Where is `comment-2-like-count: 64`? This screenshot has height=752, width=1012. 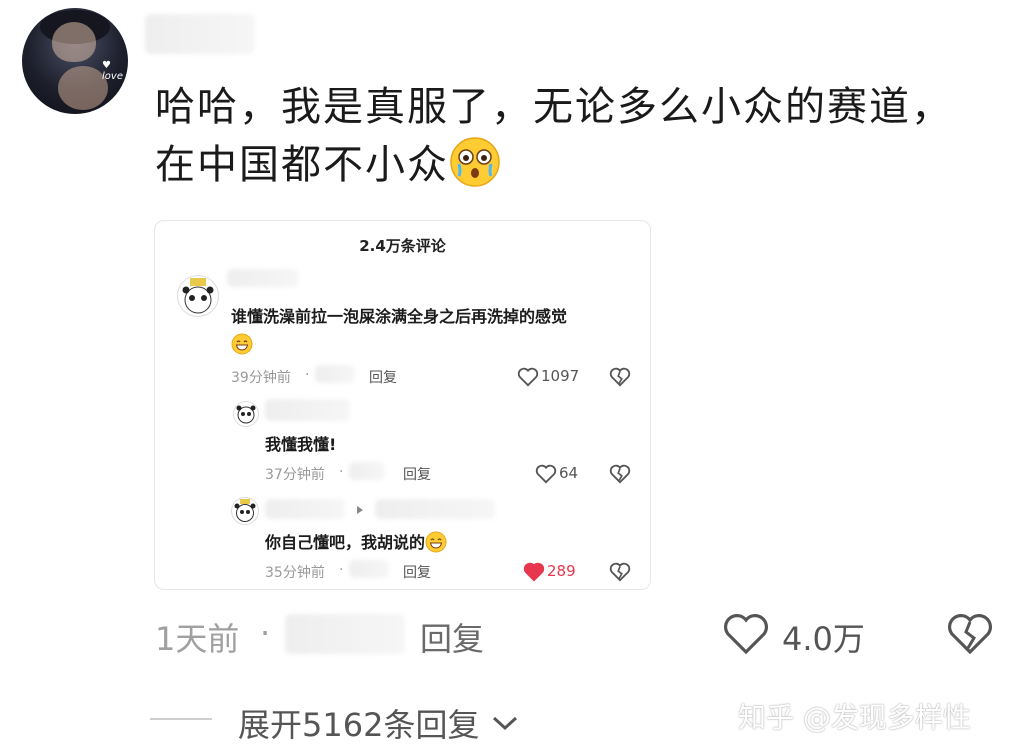
comment-2-like-count: 64 is located at coordinates (569, 473).